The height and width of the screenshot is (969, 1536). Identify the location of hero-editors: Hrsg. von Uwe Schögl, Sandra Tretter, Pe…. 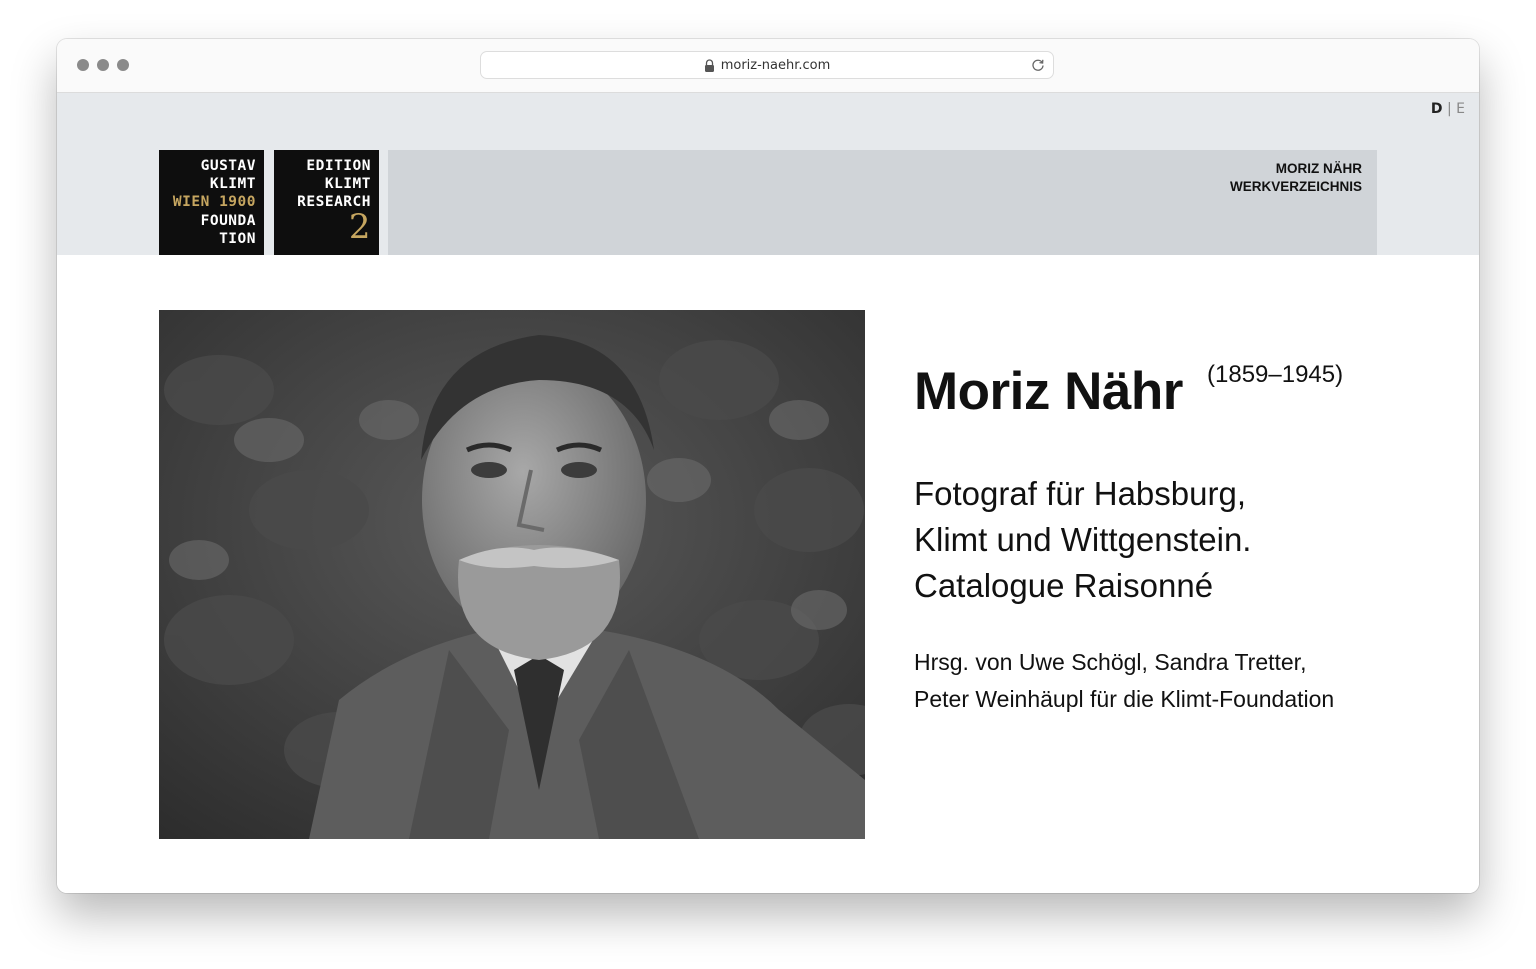
(1124, 680).